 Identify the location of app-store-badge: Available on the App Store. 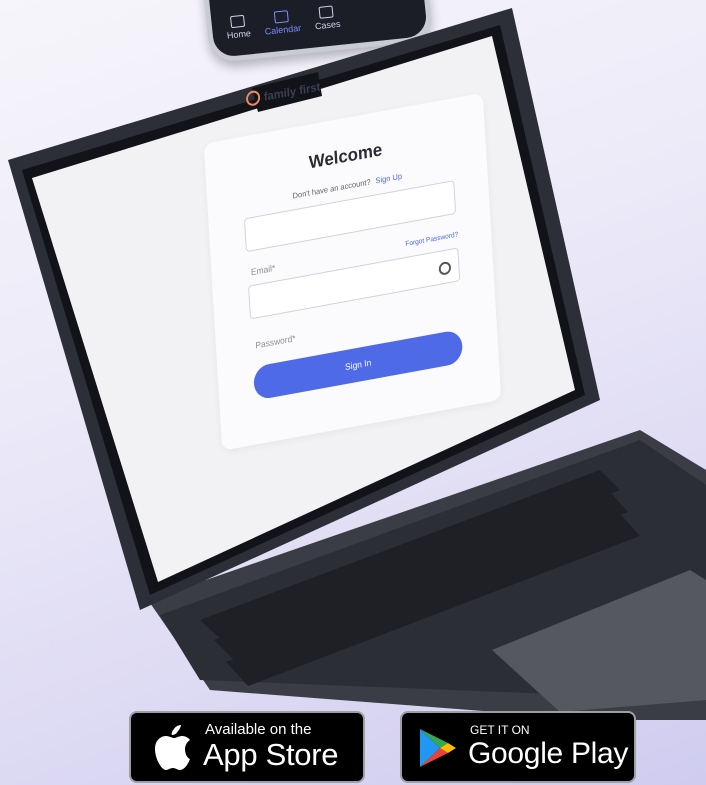
(247, 747).